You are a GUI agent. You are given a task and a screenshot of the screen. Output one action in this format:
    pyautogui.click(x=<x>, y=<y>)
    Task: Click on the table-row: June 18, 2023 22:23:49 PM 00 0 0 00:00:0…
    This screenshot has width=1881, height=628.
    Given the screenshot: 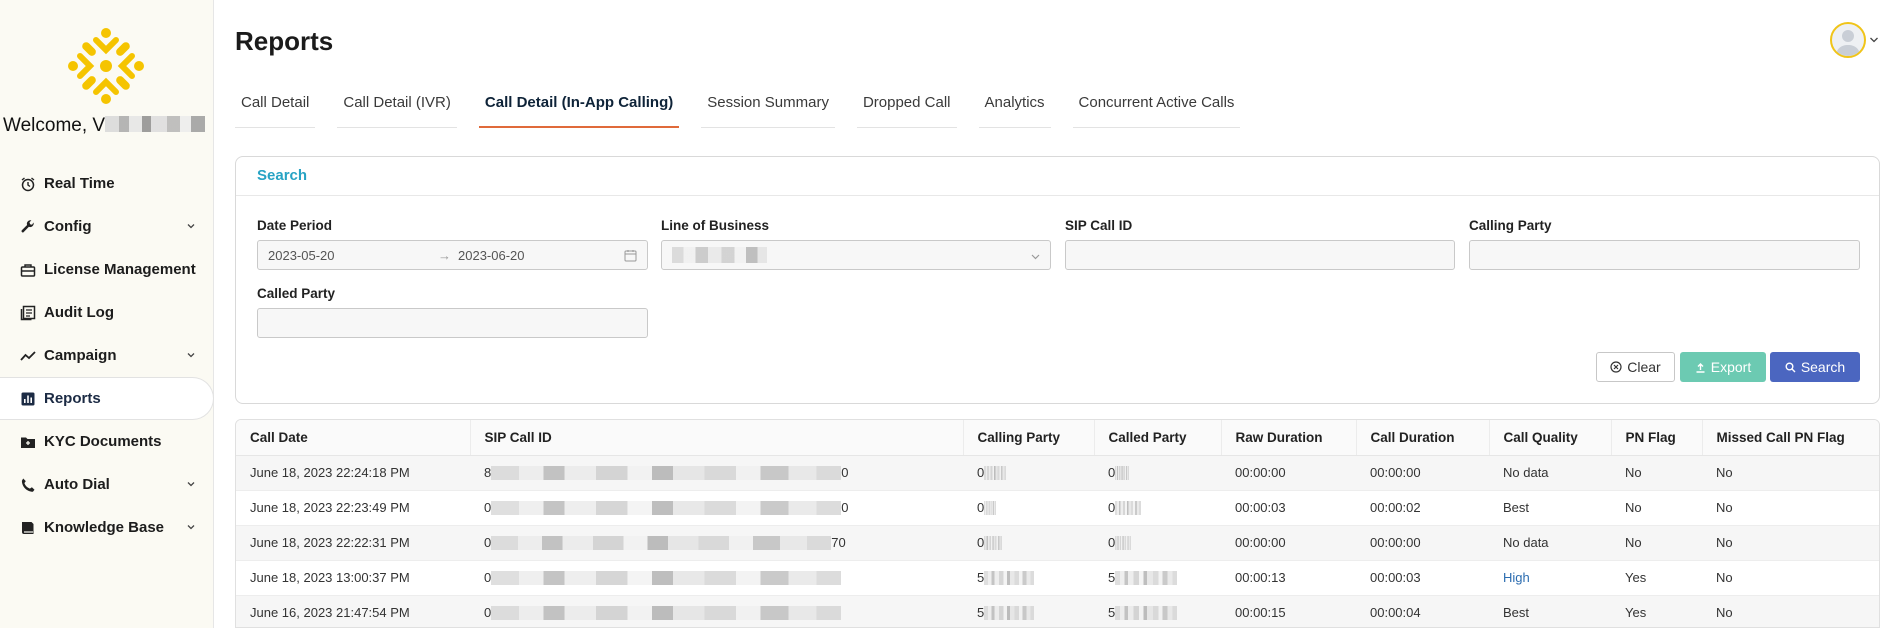 What is the action you would take?
    pyautogui.click(x=1057, y=508)
    